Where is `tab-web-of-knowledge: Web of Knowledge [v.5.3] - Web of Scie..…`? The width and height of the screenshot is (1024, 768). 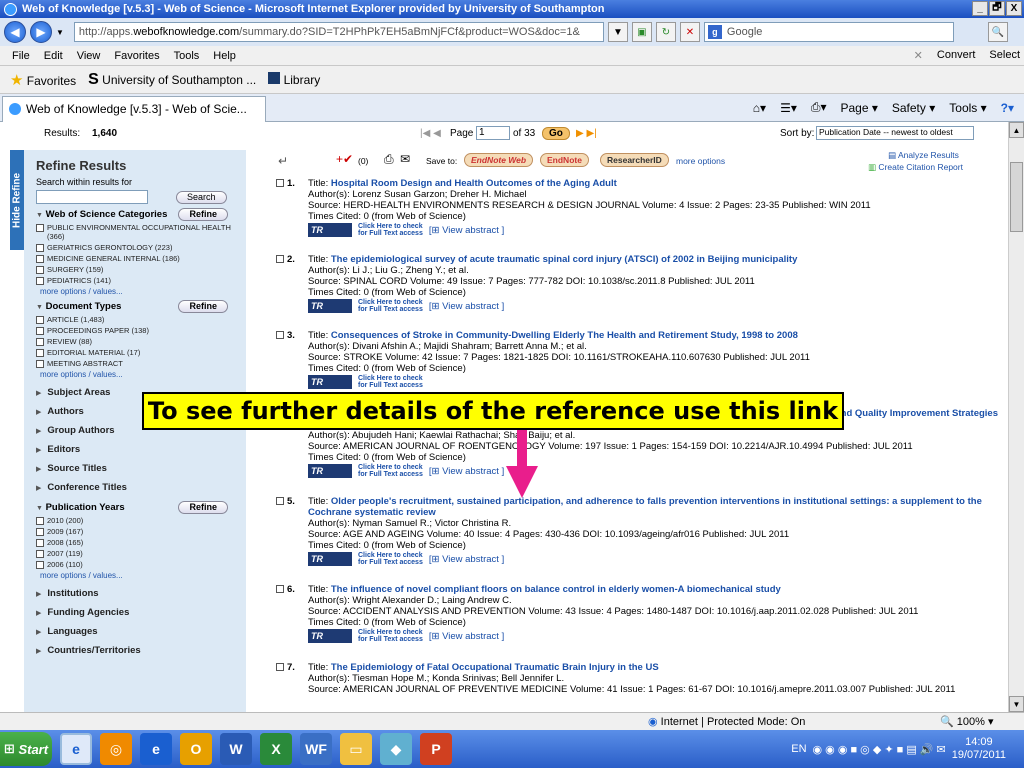 tab-web-of-knowledge: Web of Knowledge [v.5.3] - Web of Scie..… is located at coordinates (134, 108).